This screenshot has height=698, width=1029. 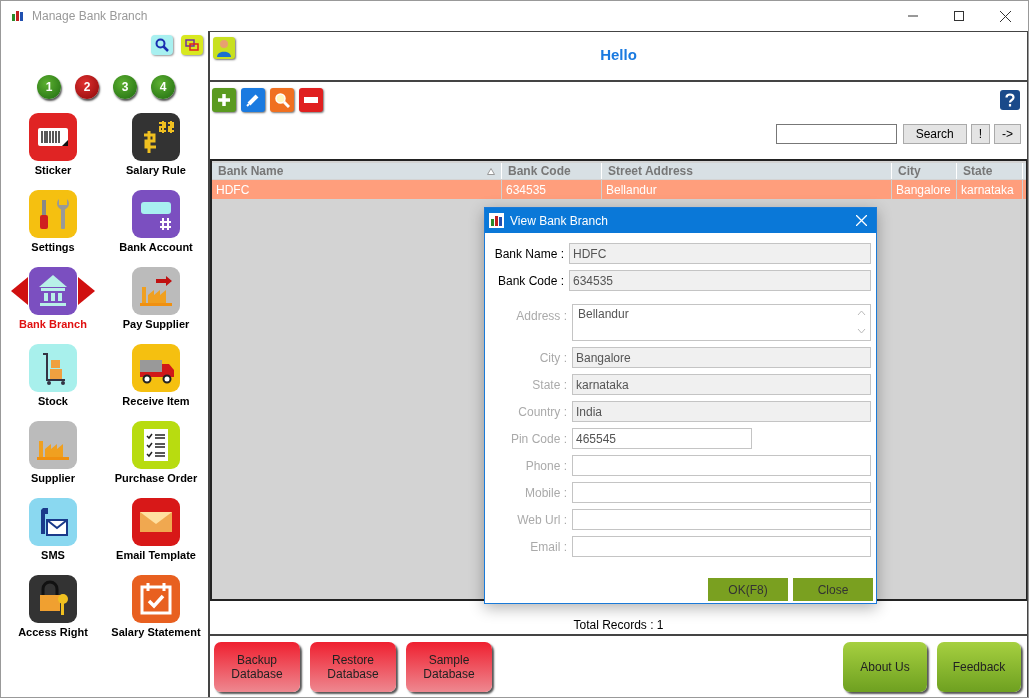 I want to click on sort-icon, so click(x=491, y=171).